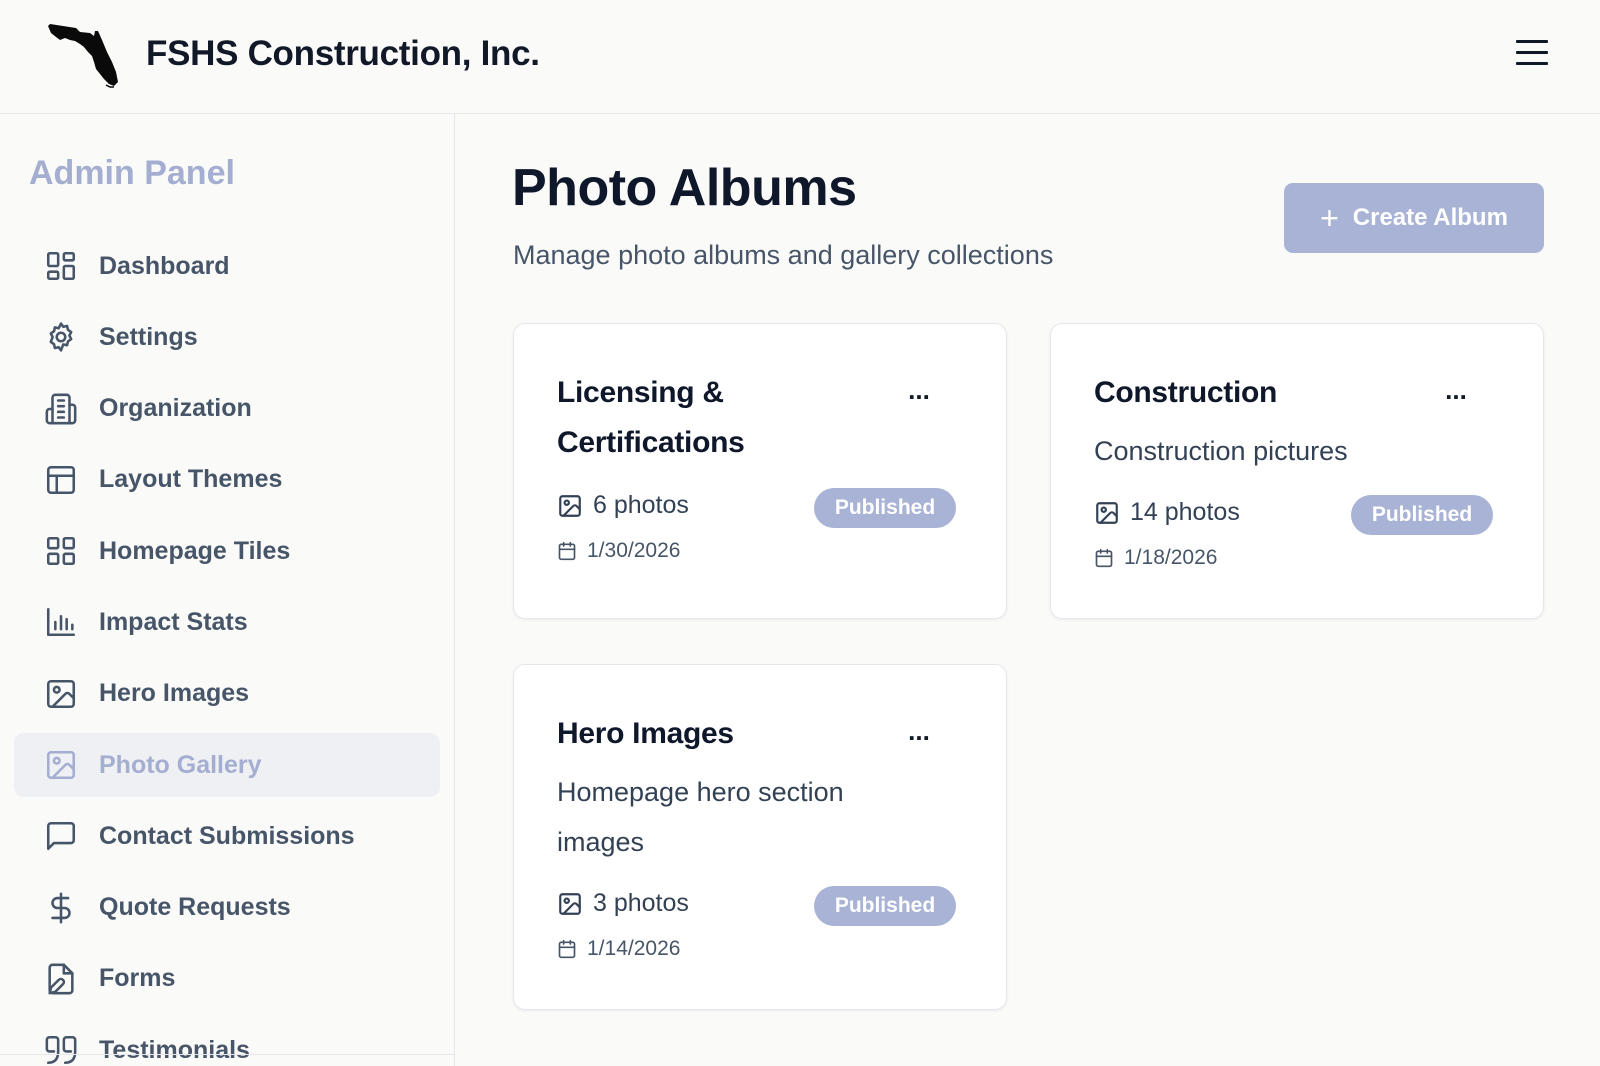  I want to click on sidebar-item-label: Homepage Tiles, so click(195, 550).